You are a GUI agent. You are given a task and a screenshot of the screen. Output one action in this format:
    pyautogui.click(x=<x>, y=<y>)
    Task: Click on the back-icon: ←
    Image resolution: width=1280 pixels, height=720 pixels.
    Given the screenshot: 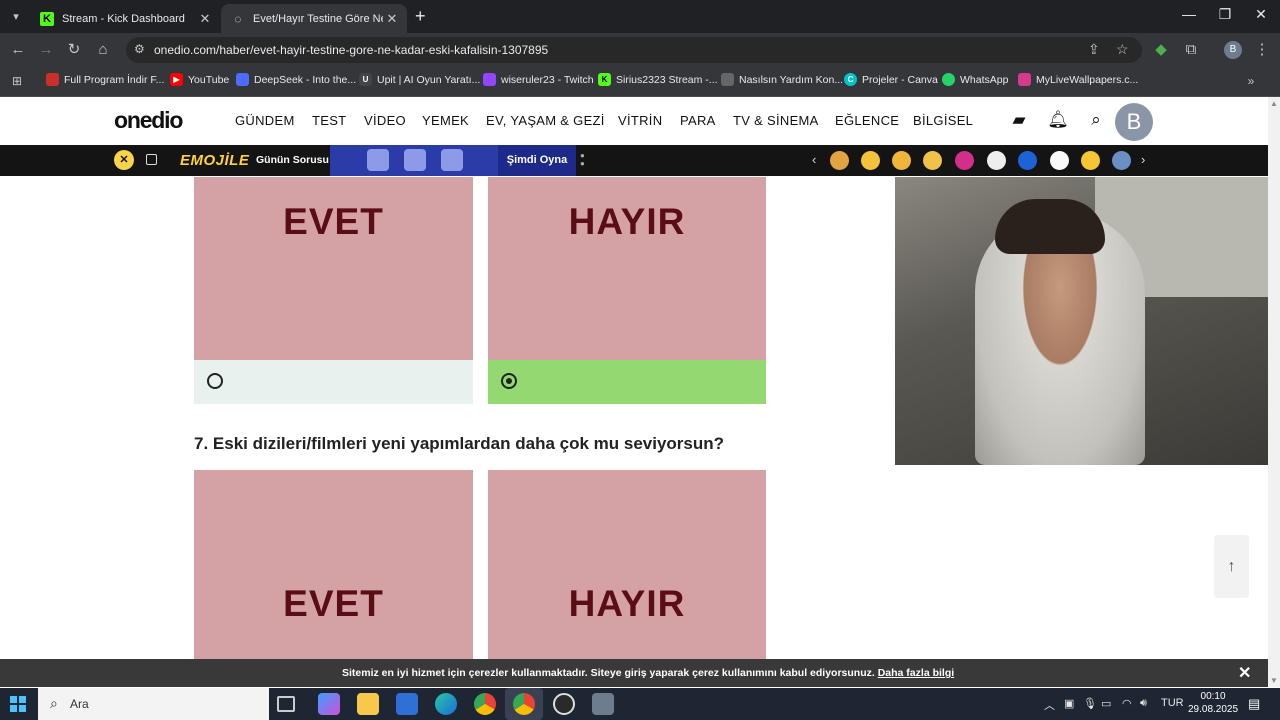 What is the action you would take?
    pyautogui.click(x=18, y=50)
    